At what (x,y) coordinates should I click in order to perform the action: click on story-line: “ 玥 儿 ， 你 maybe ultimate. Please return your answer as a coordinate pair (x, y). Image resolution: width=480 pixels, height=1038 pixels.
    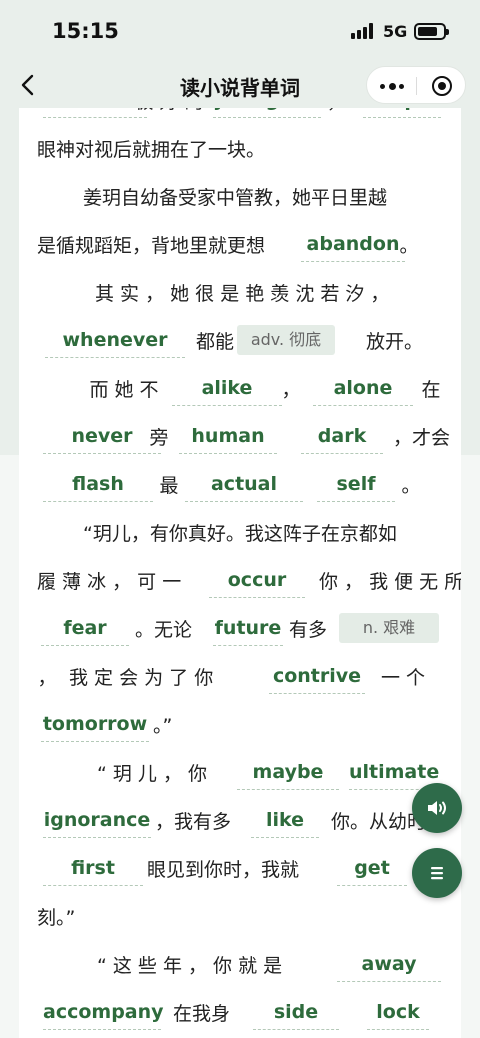
    Looking at the image, I should click on (240, 774).